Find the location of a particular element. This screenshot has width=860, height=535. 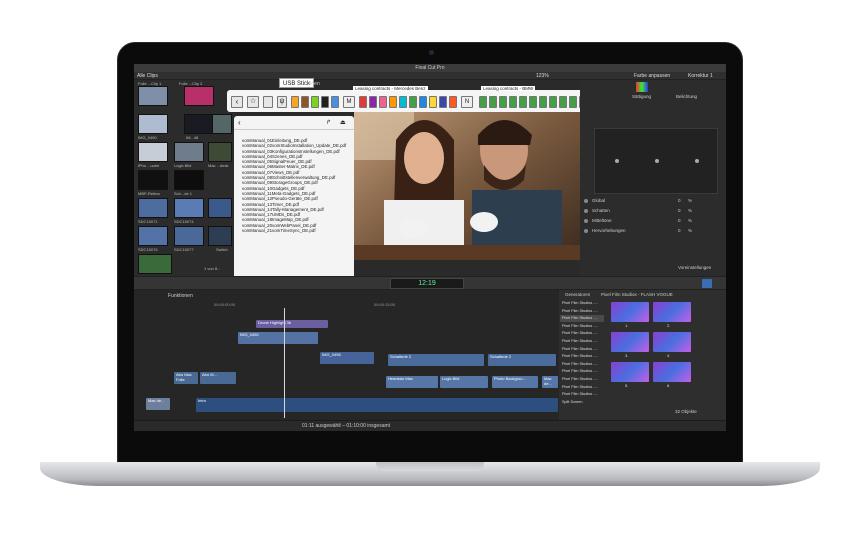

key-cyan is located at coordinates (403, 102).